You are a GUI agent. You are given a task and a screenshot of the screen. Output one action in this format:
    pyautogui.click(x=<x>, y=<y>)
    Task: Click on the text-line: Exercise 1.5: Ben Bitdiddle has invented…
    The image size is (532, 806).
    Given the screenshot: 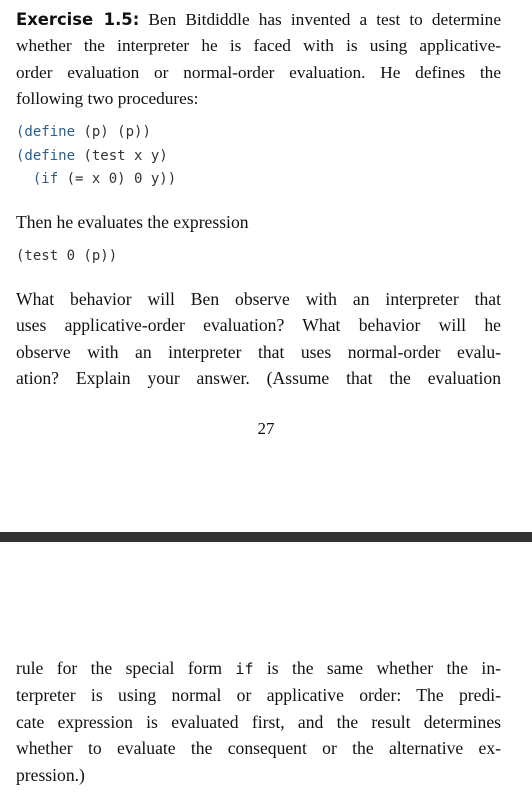 What is the action you would take?
    pyautogui.click(x=258, y=19)
    